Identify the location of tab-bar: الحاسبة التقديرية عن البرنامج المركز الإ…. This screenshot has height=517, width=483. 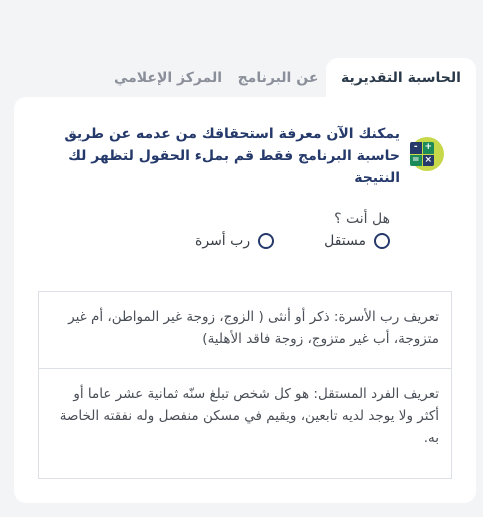
(245, 78).